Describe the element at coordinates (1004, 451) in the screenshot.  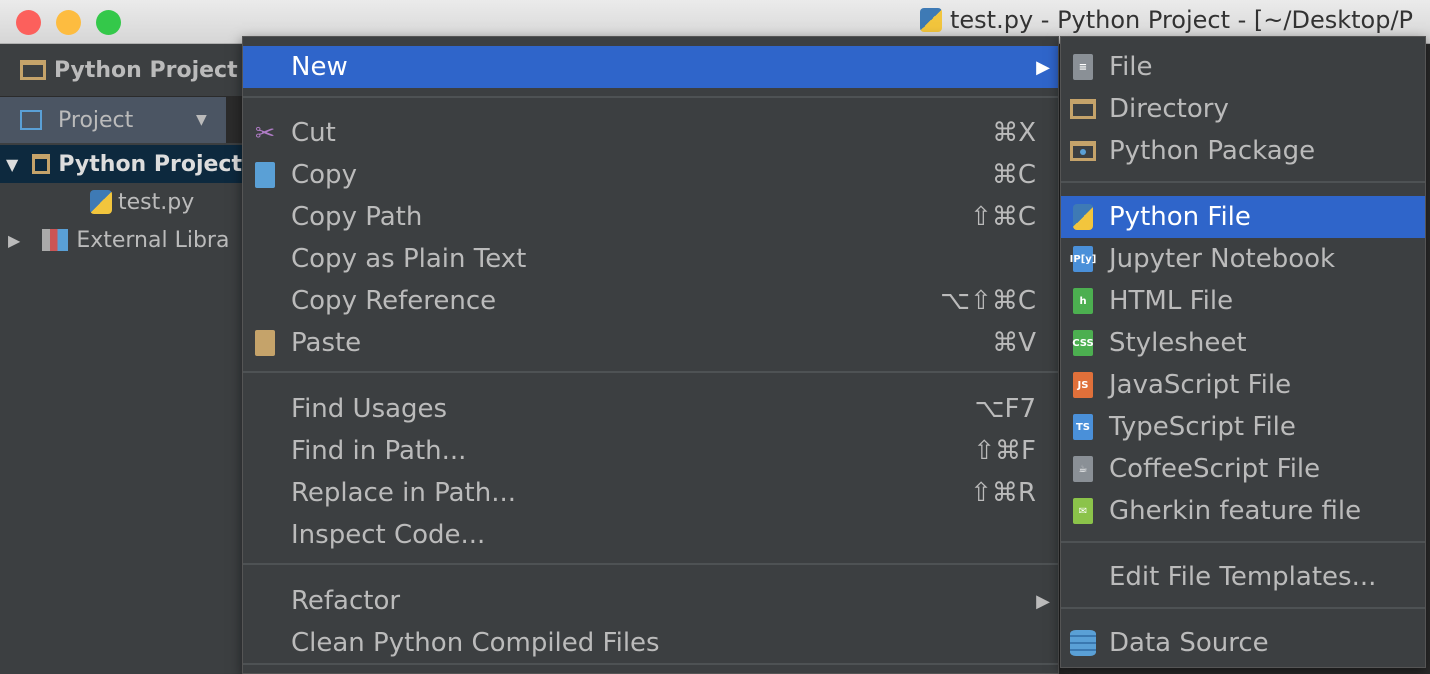
I see `shortcut: ⇧⌘F` at that location.